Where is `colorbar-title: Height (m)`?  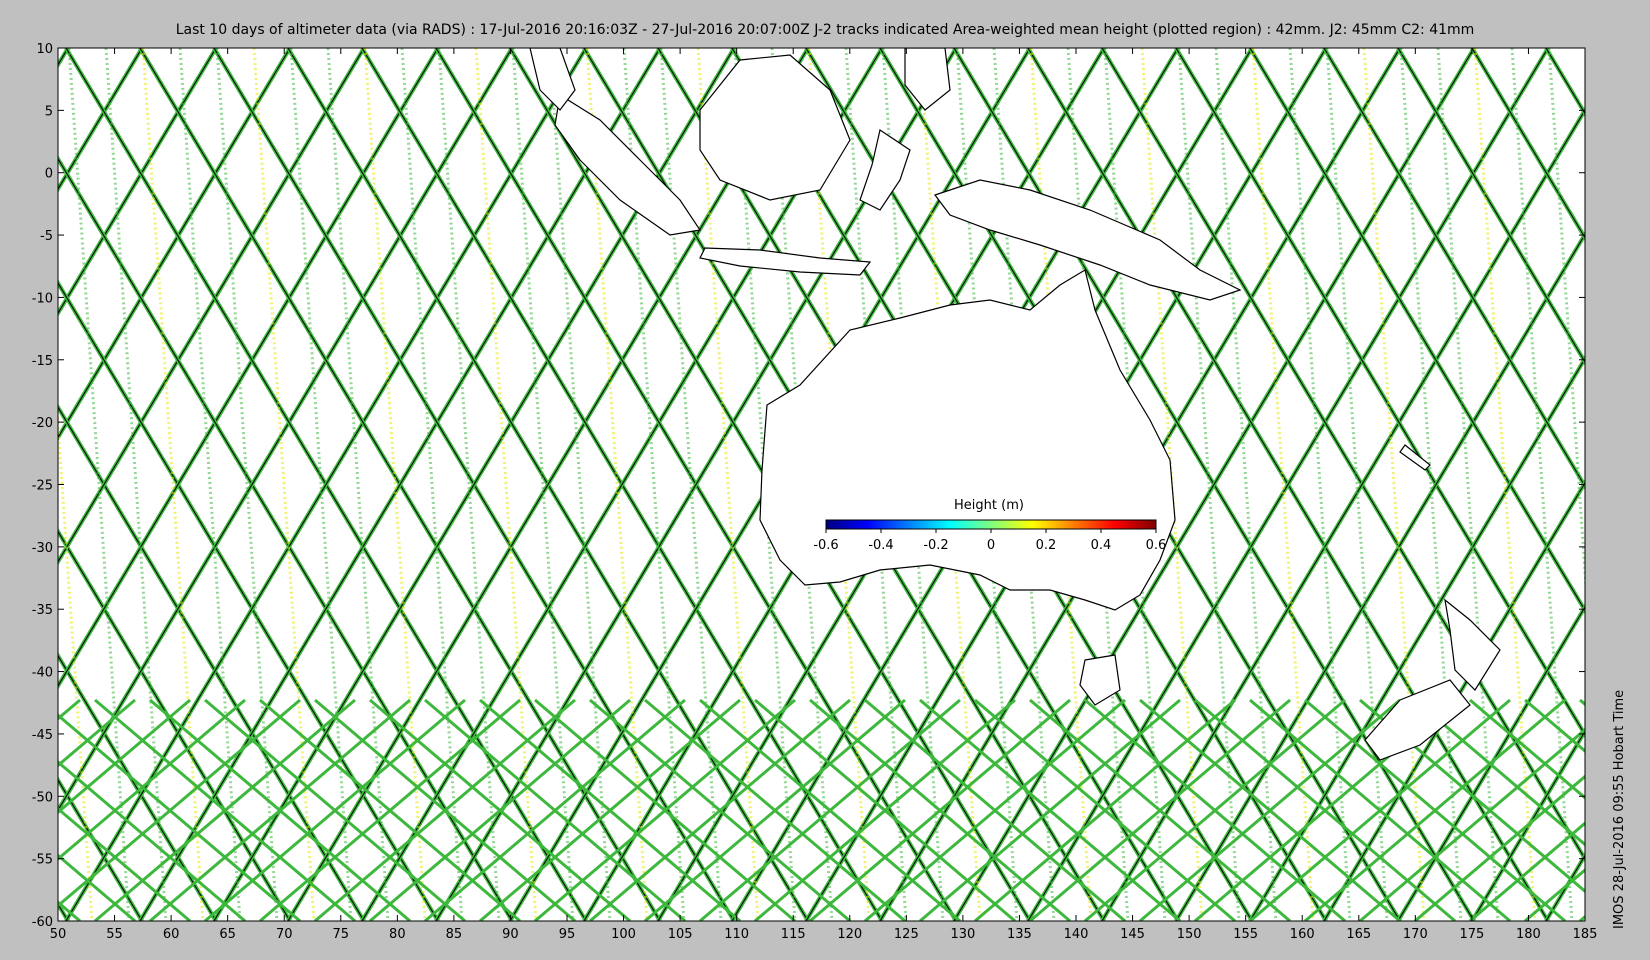
colorbar-title: Height (m) is located at coordinates (989, 505).